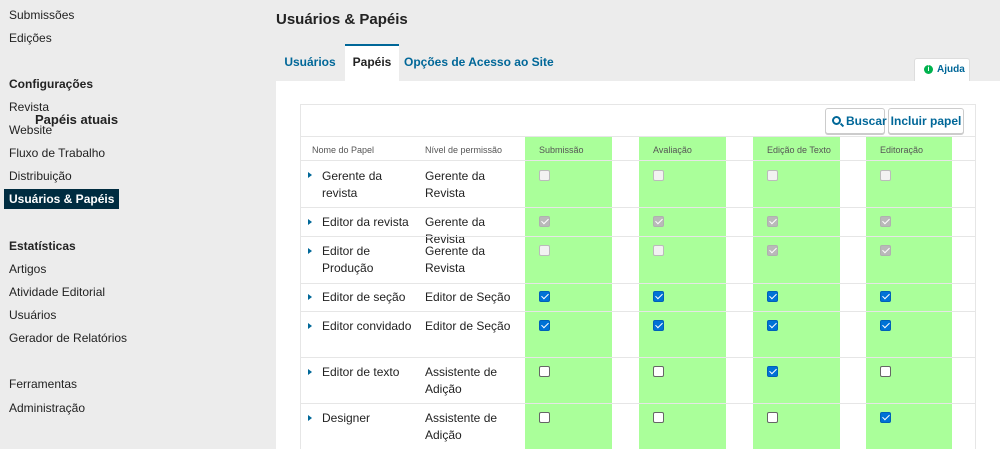 Image resolution: width=1000 pixels, height=449 pixels. What do you see at coordinates (672, 150) in the screenshot?
I see `column-header-avaliacao: Avaliação` at bounding box center [672, 150].